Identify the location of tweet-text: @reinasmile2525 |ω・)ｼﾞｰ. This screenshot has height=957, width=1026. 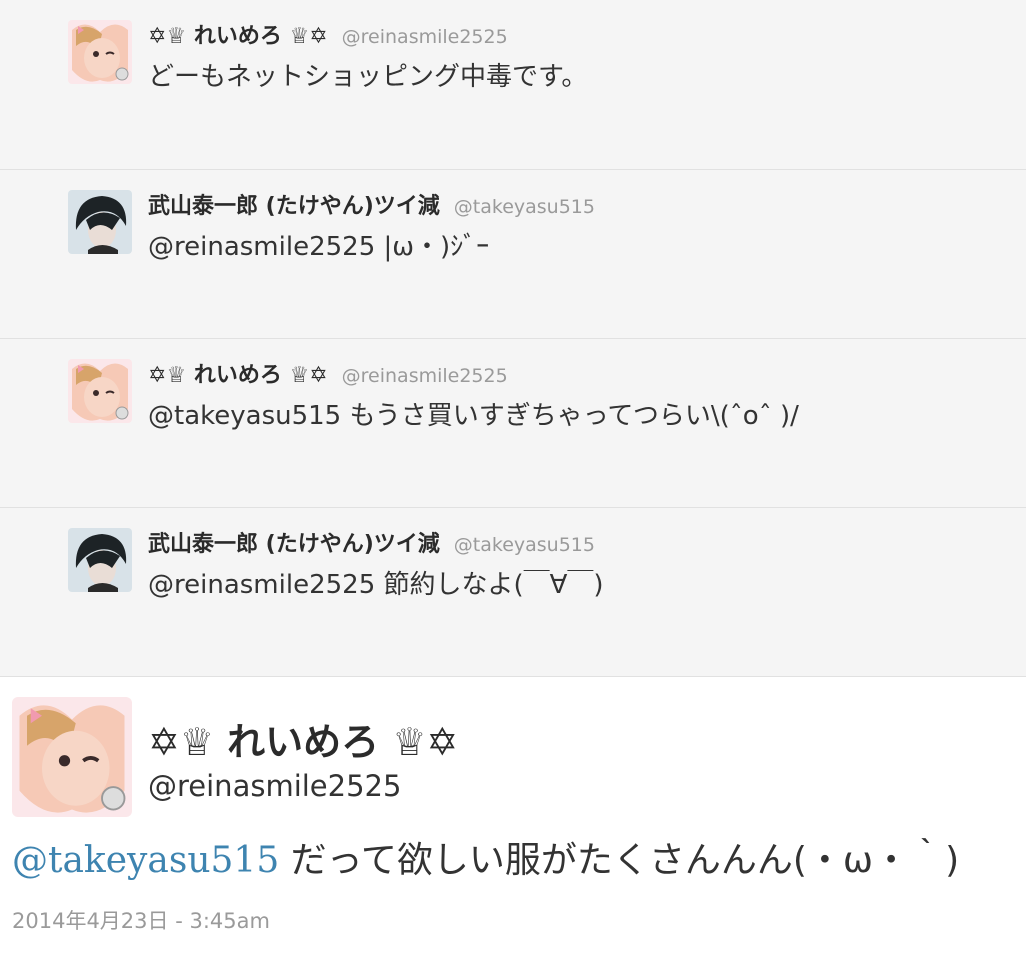
(319, 247).